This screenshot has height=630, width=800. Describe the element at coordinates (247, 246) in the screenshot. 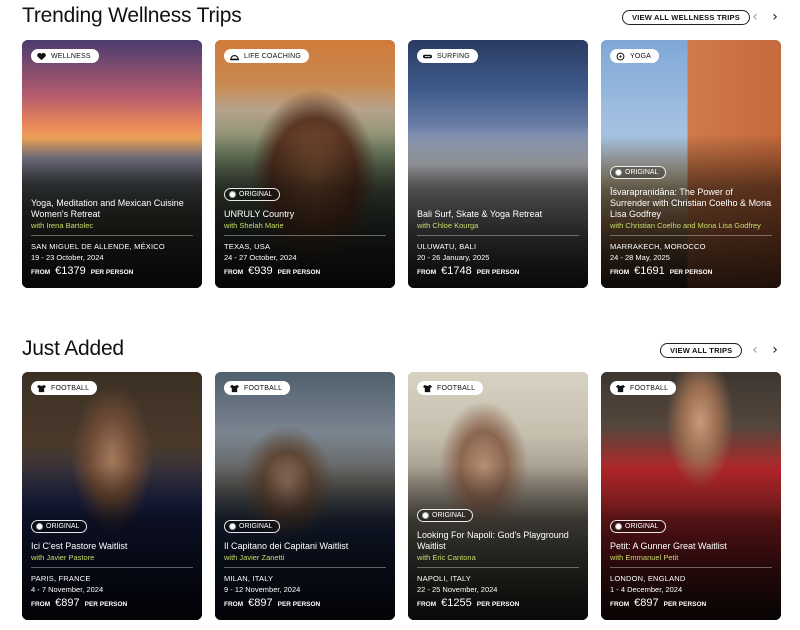

I see `trip-location: TEXAS, USA` at that location.